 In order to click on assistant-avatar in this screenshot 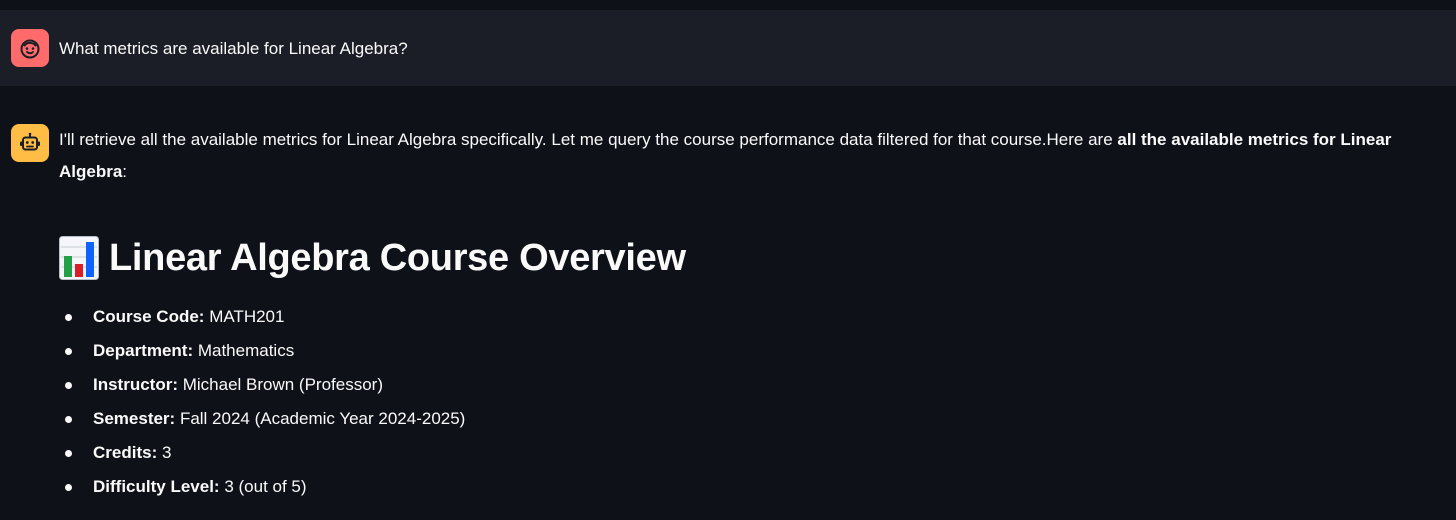, I will do `click(30, 143)`.